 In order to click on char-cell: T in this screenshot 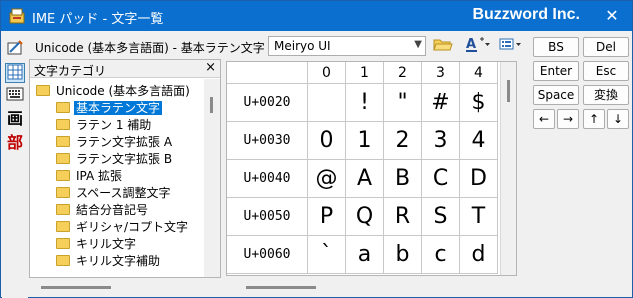, I will do `click(479, 217)`.